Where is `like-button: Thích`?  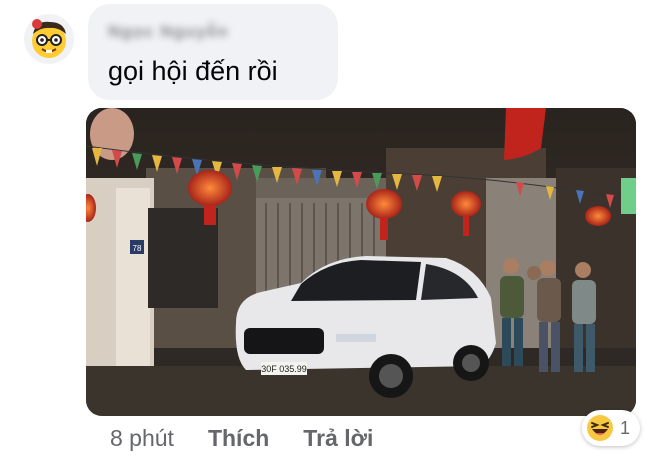
like-button: Thích is located at coordinates (238, 438).